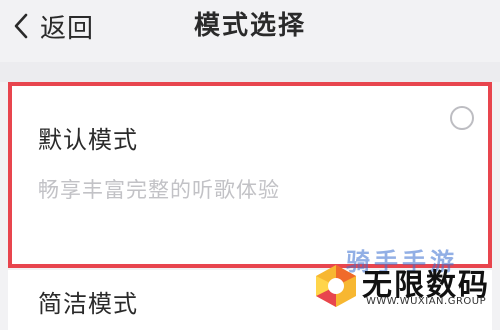 This screenshot has height=330, width=500. I want to click on option-description: 畅享丰富完整的听歌体验, so click(159, 190).